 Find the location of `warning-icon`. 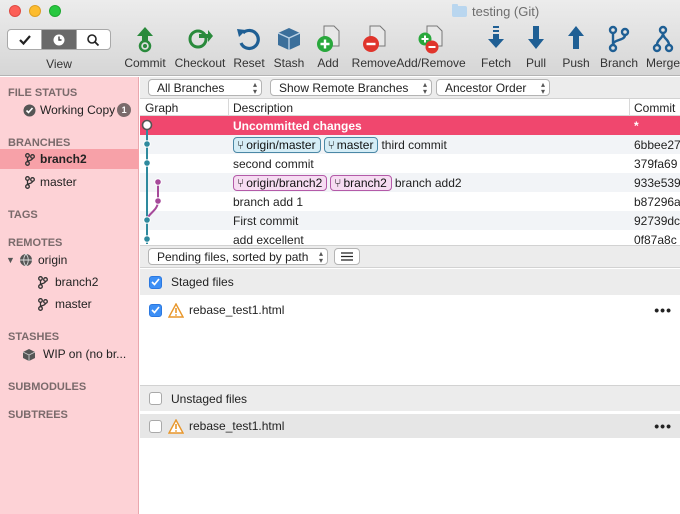

warning-icon is located at coordinates (176, 426).